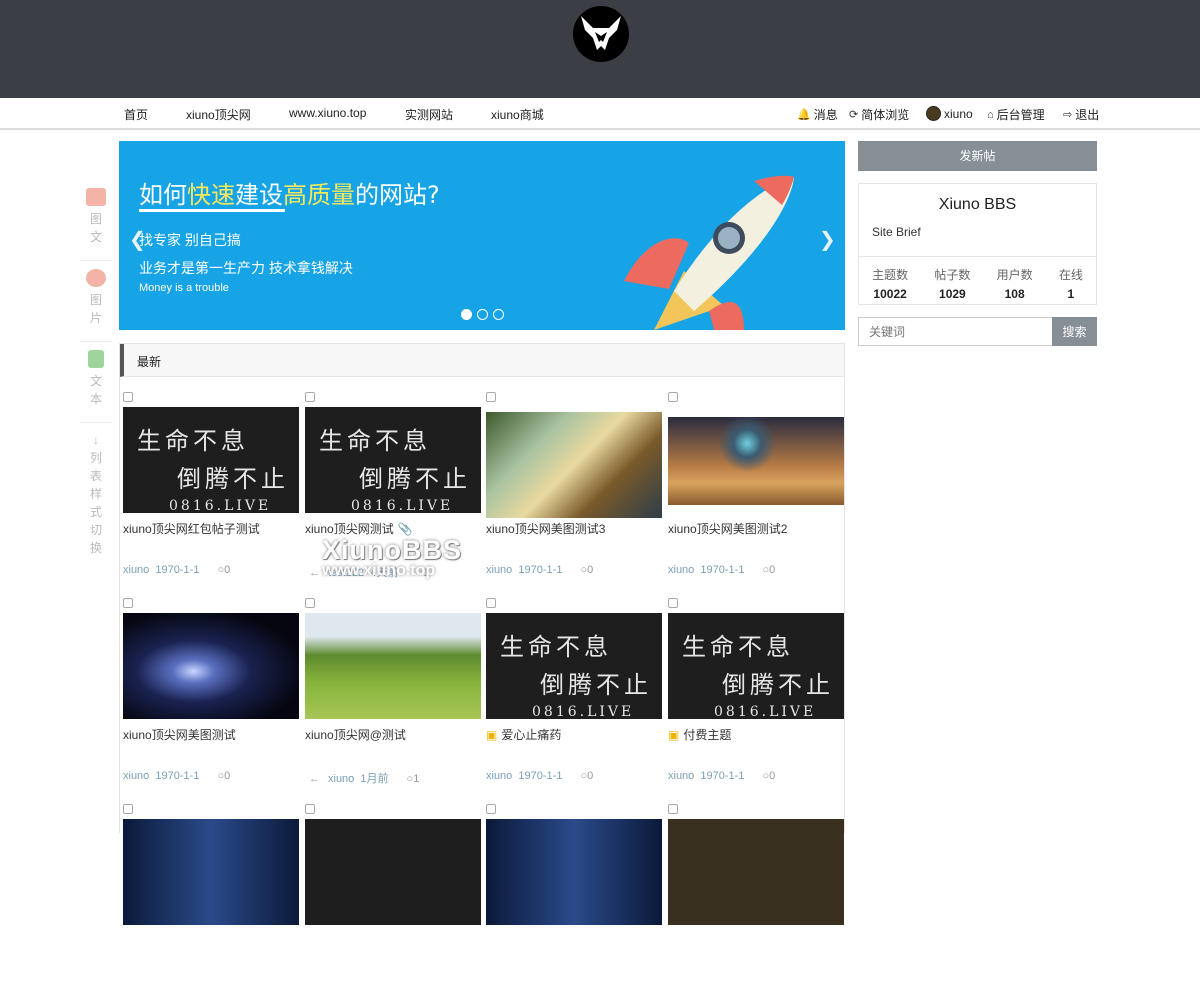  I want to click on thread-card: xiuno顶尖网美图测试 xiuno 1970-1-1 ○0, so click(210, 685).